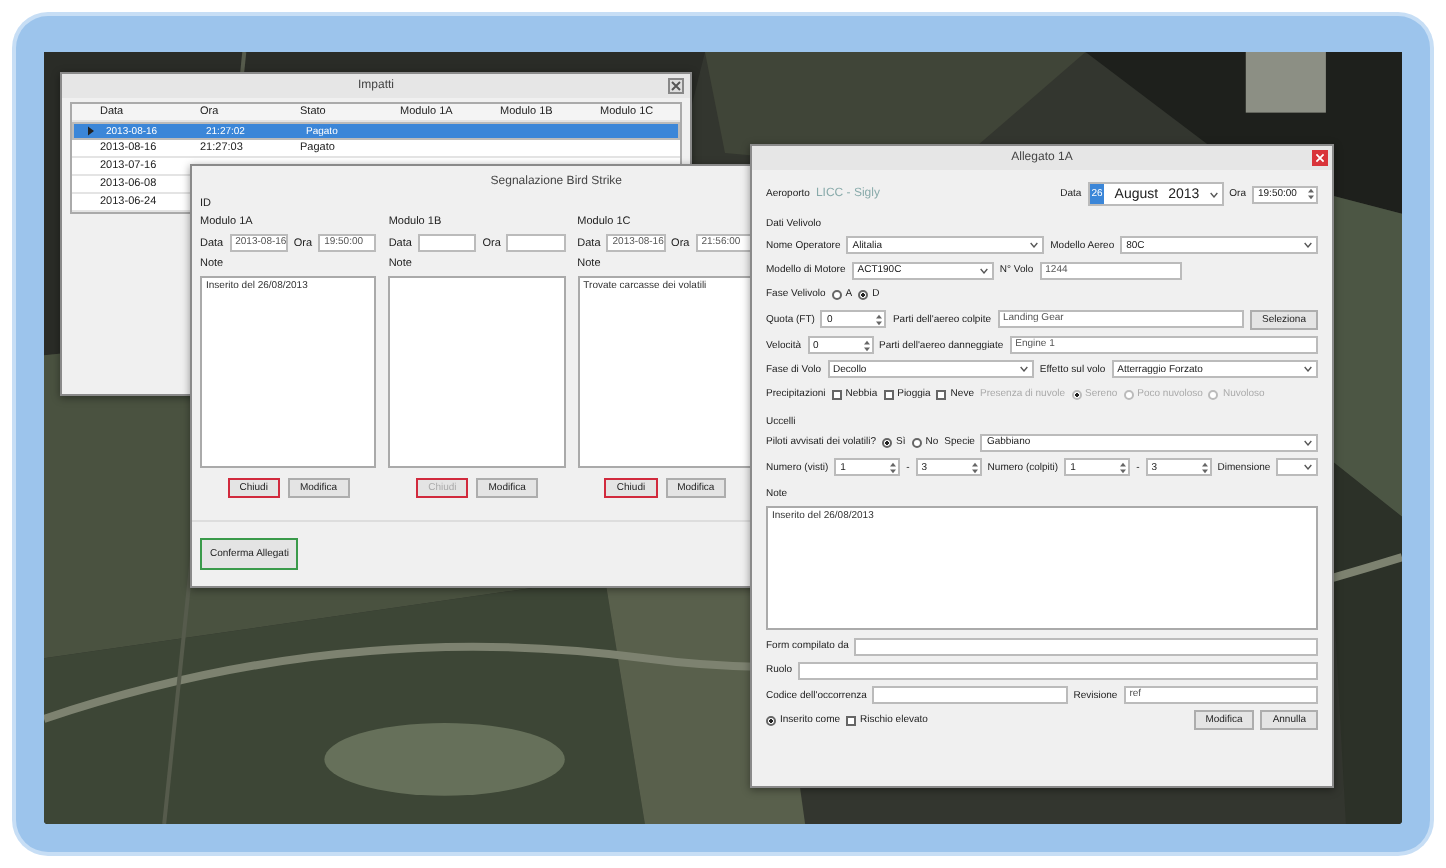 The image size is (1446, 868). What do you see at coordinates (1213, 194) in the screenshot?
I see `calendar-dropdown-icon` at bounding box center [1213, 194].